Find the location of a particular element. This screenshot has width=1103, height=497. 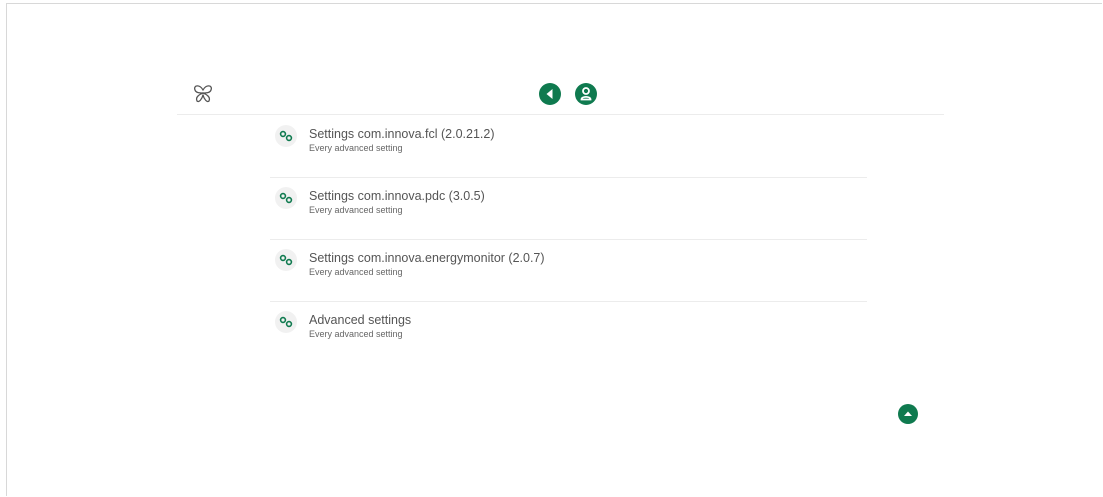

caret-up-icon is located at coordinates (908, 414).